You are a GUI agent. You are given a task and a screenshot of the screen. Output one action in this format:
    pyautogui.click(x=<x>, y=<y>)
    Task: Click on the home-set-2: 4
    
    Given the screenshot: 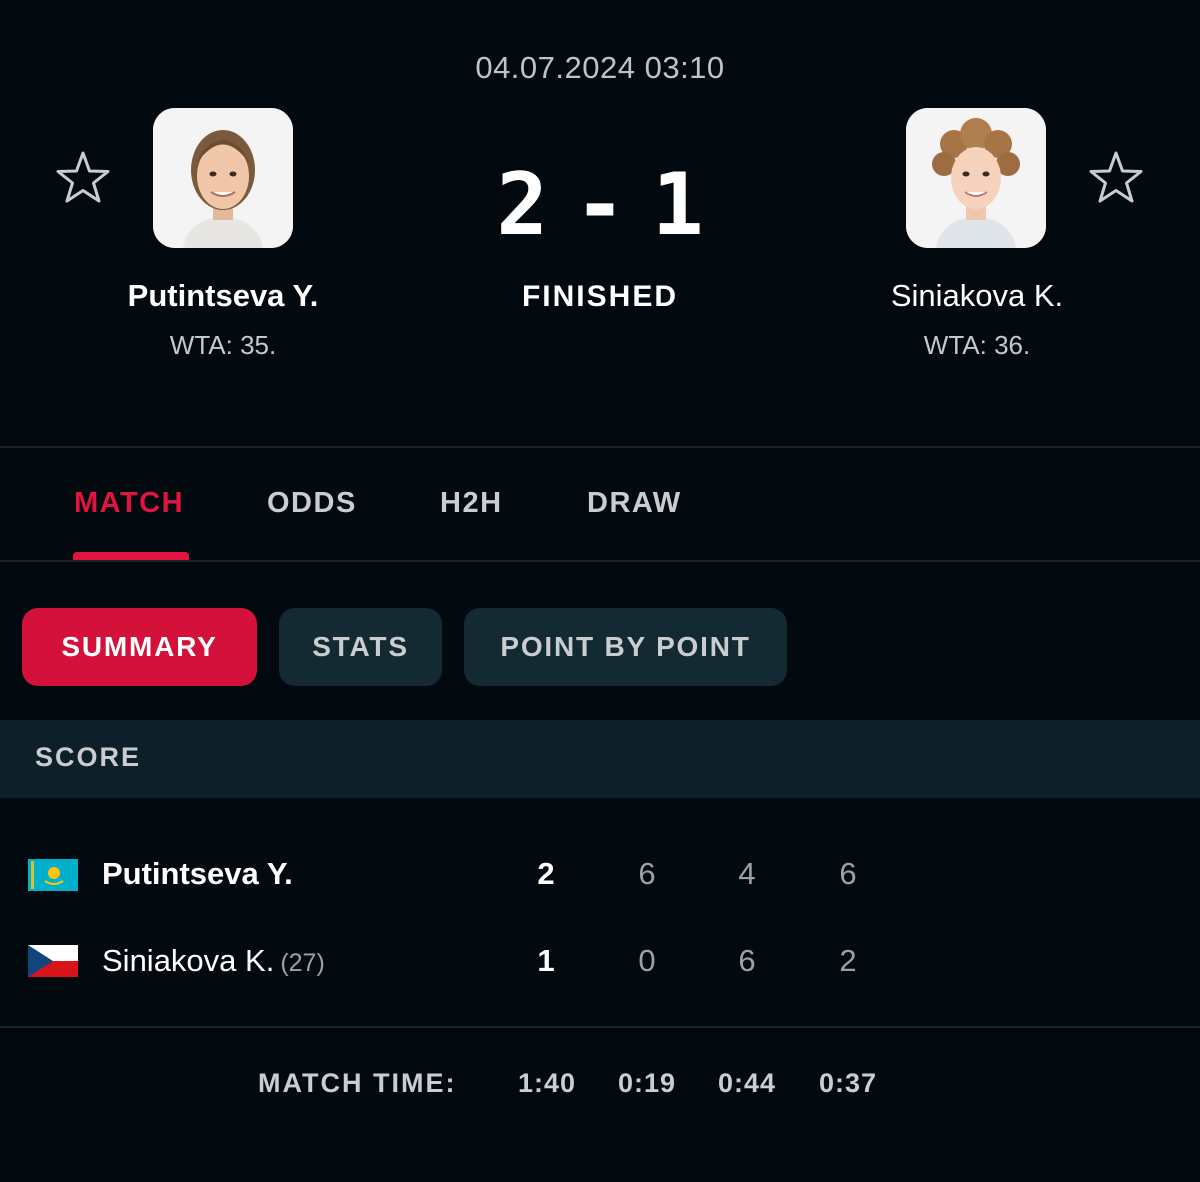 What is the action you would take?
    pyautogui.click(x=747, y=873)
    